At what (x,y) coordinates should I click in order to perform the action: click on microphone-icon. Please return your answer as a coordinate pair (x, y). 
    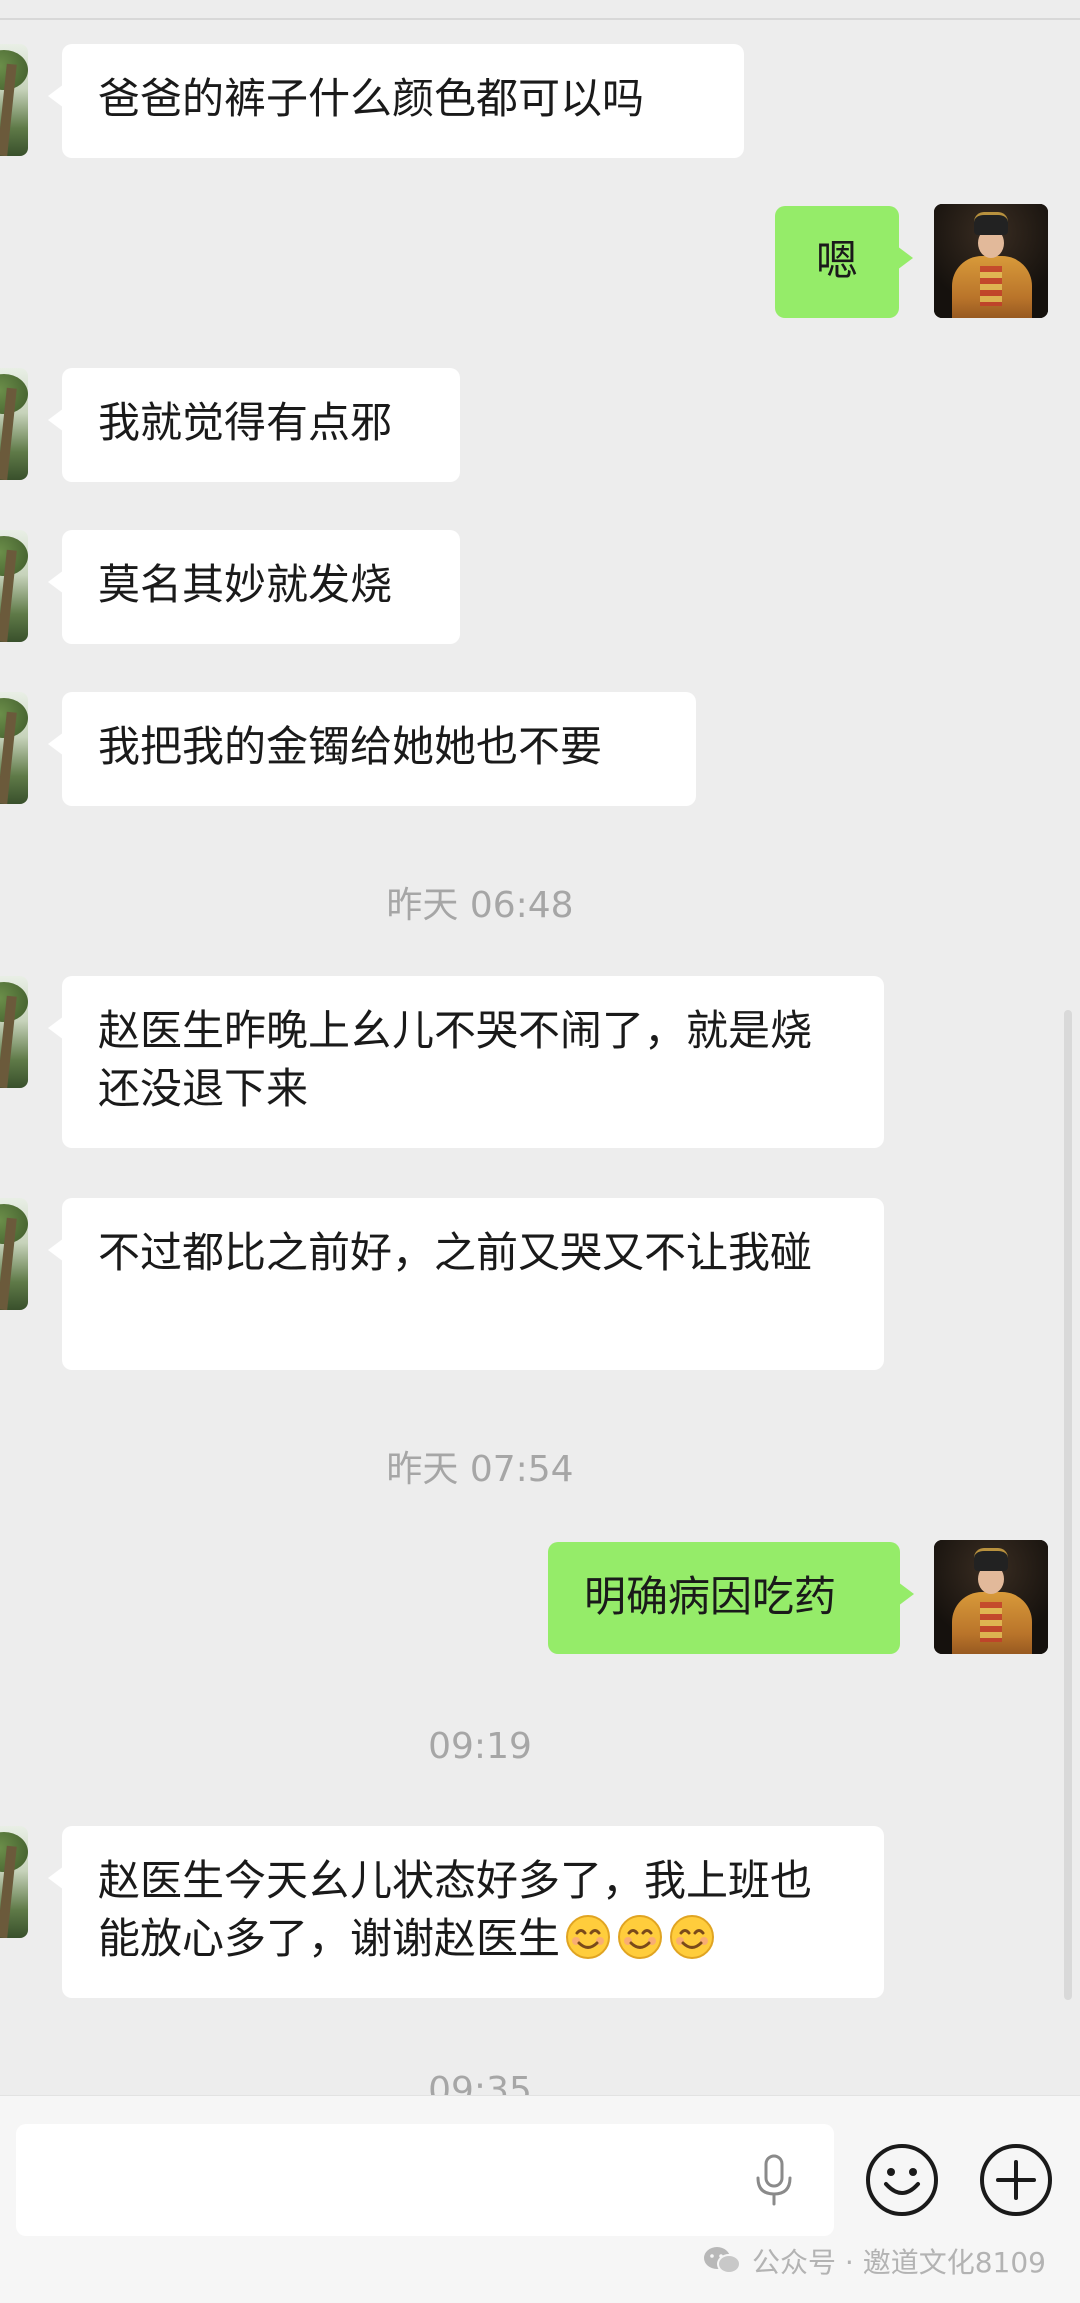
    Looking at the image, I should click on (774, 2180).